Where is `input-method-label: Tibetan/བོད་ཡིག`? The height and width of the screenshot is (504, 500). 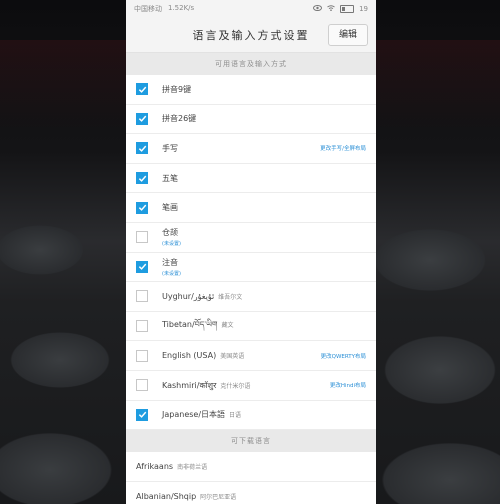 input-method-label: Tibetan/བོད་ཡིག is located at coordinates (190, 324).